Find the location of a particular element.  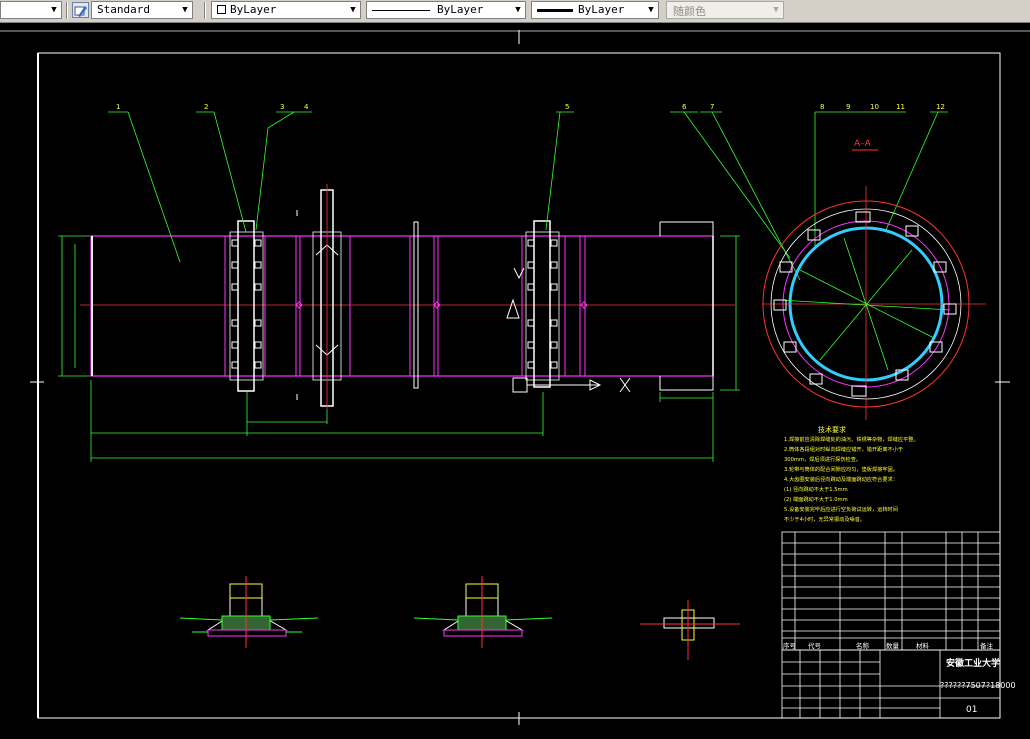

note-line: 1.焊接前应清除焊缝处的油污、铁锈等杂物，焊缝应平整。 is located at coordinates (851, 439).